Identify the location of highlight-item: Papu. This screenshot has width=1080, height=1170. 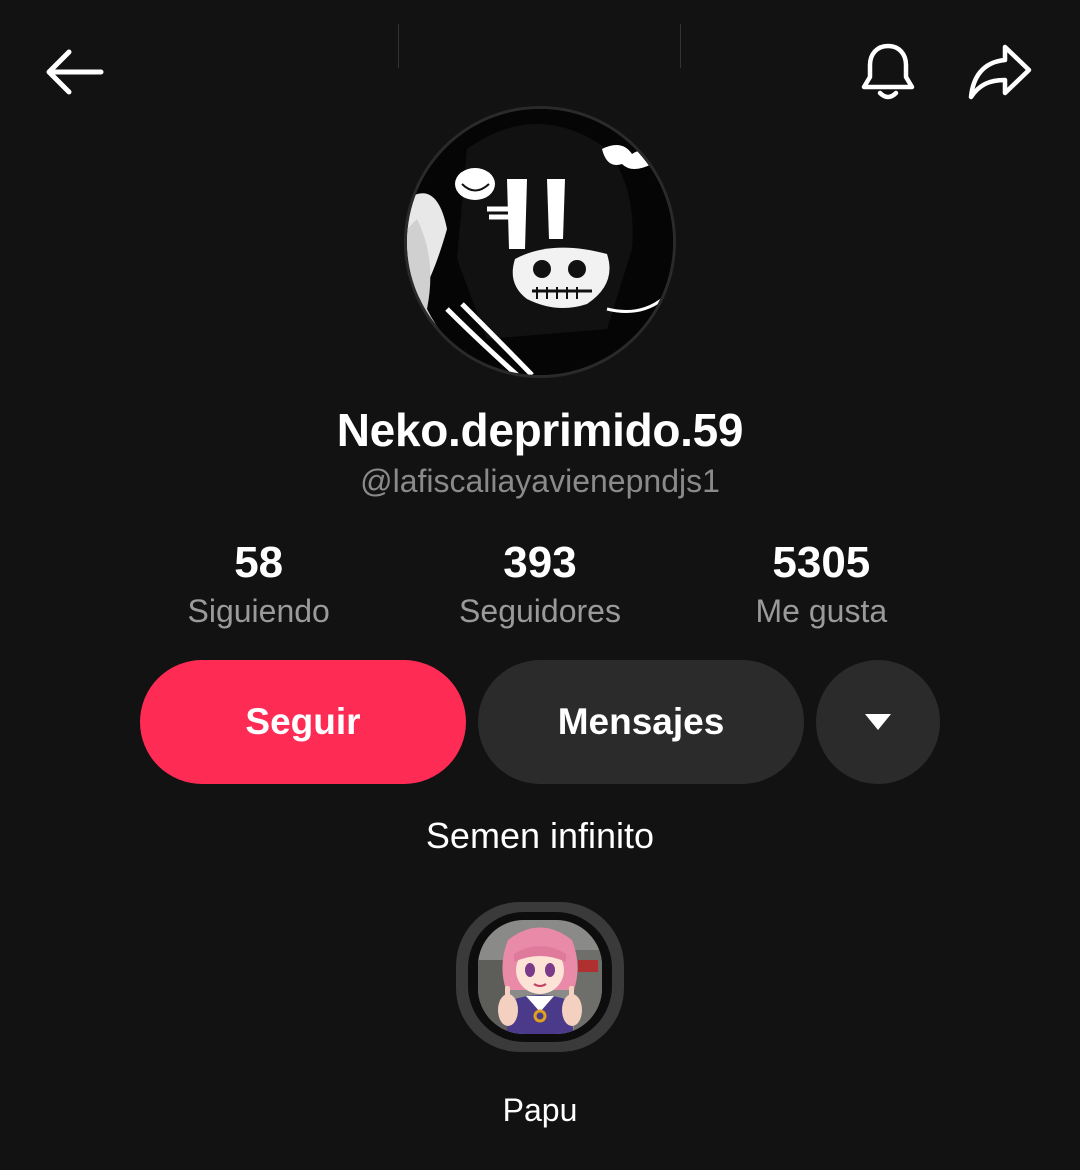
(540, 1015).